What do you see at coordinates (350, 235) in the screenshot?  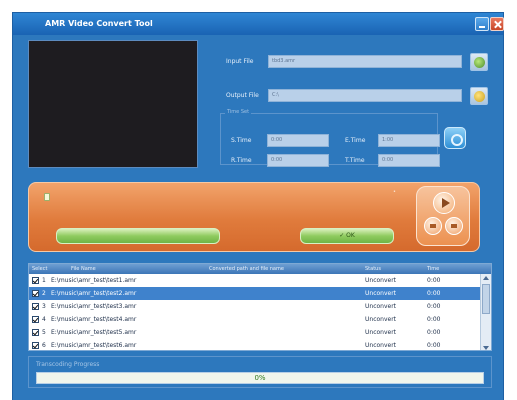 I see `ok-label: OK` at bounding box center [350, 235].